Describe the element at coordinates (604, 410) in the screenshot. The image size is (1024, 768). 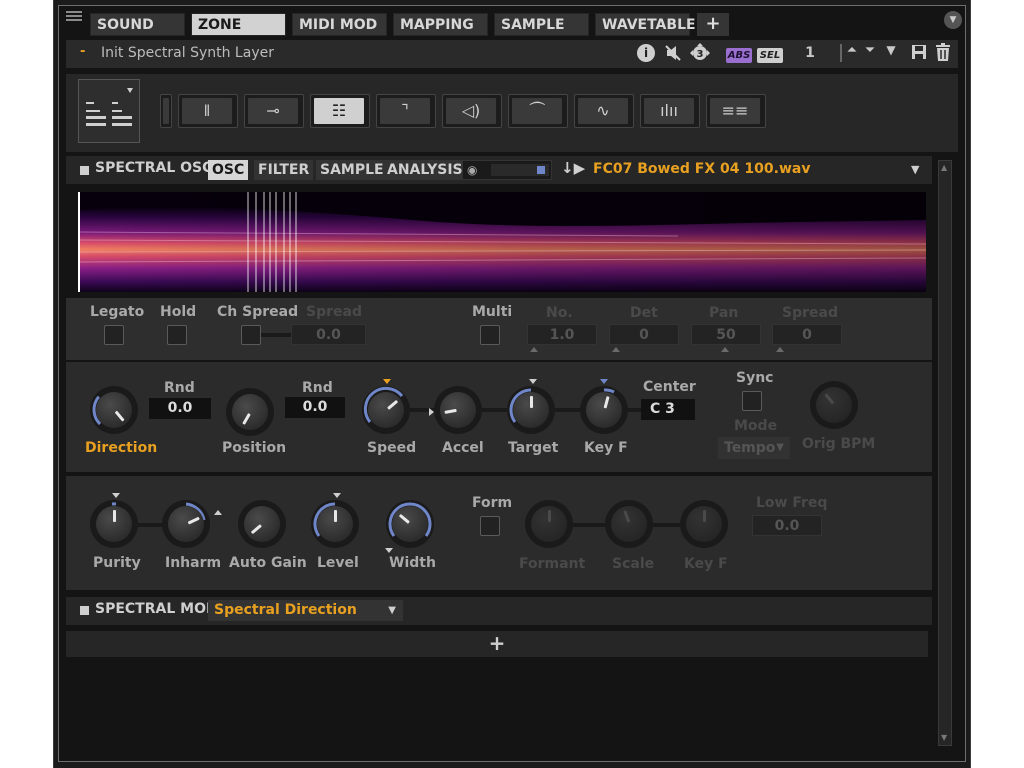
I see `key-f-knob` at that location.